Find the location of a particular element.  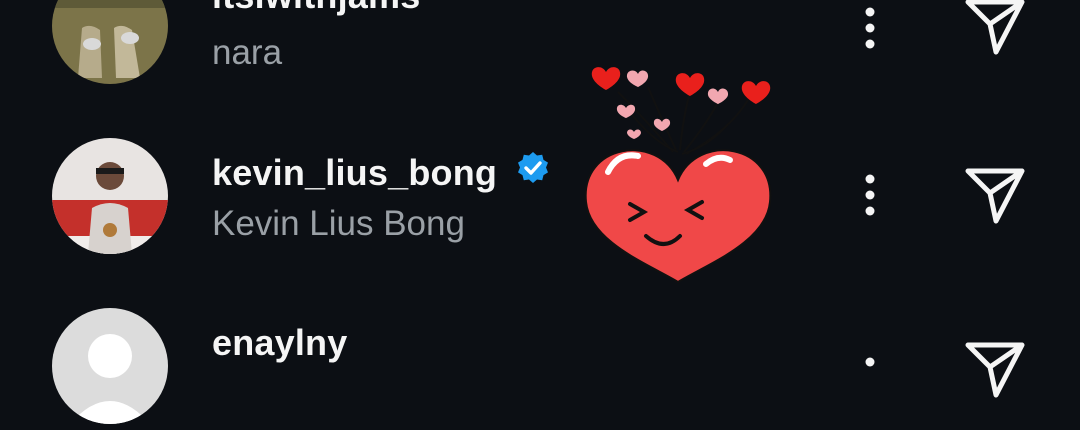

username: kevin_lius_bong is located at coordinates (381, 174).